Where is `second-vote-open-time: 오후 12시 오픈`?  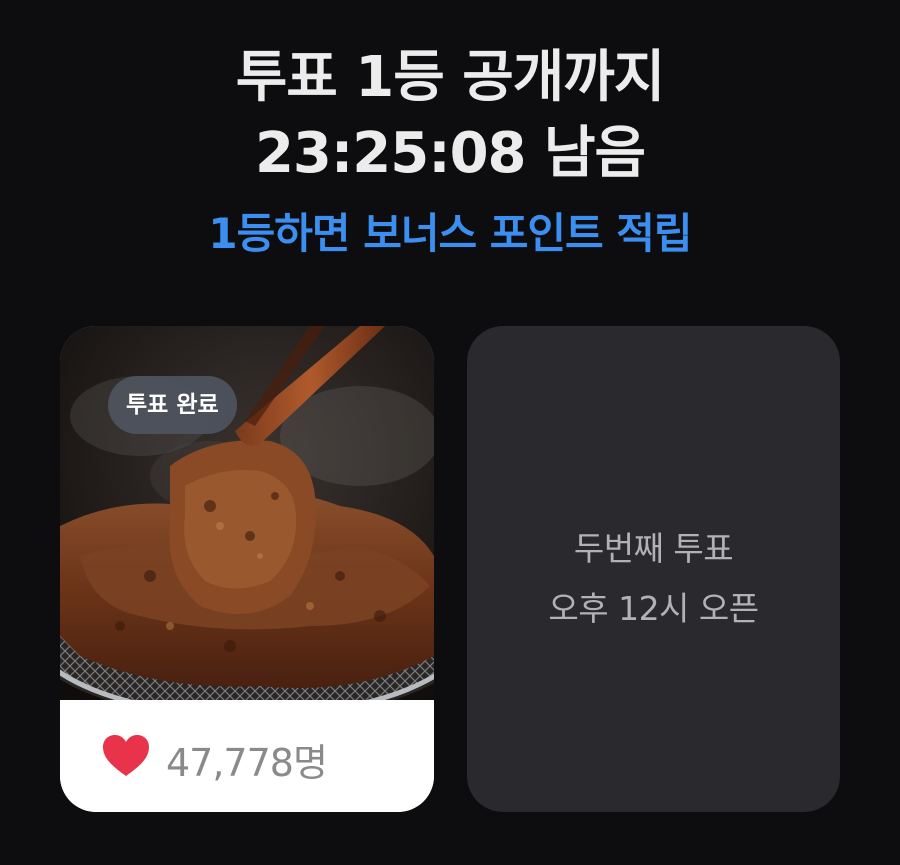
second-vote-open-time: 오후 12시 오픈 is located at coordinates (653, 608).